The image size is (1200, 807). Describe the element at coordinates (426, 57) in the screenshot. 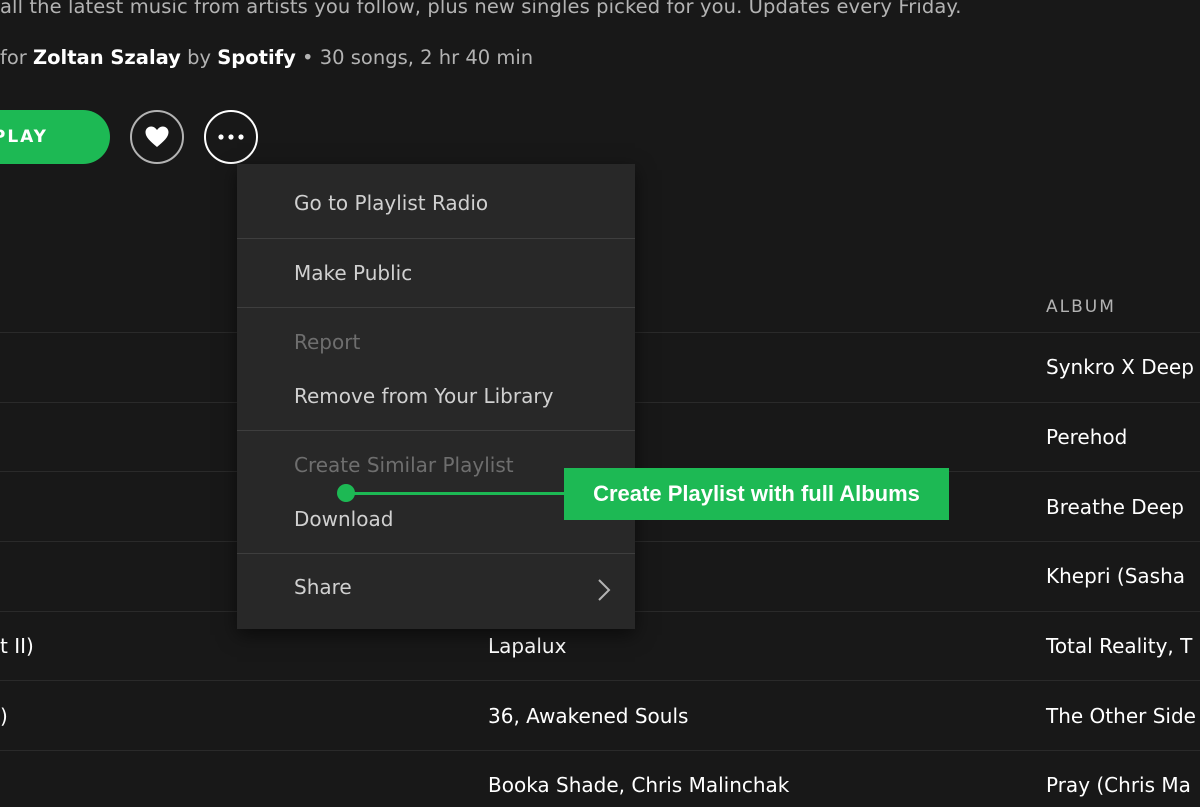

I see `playlist-stats: 30 songs, 2 hr 40 min` at that location.